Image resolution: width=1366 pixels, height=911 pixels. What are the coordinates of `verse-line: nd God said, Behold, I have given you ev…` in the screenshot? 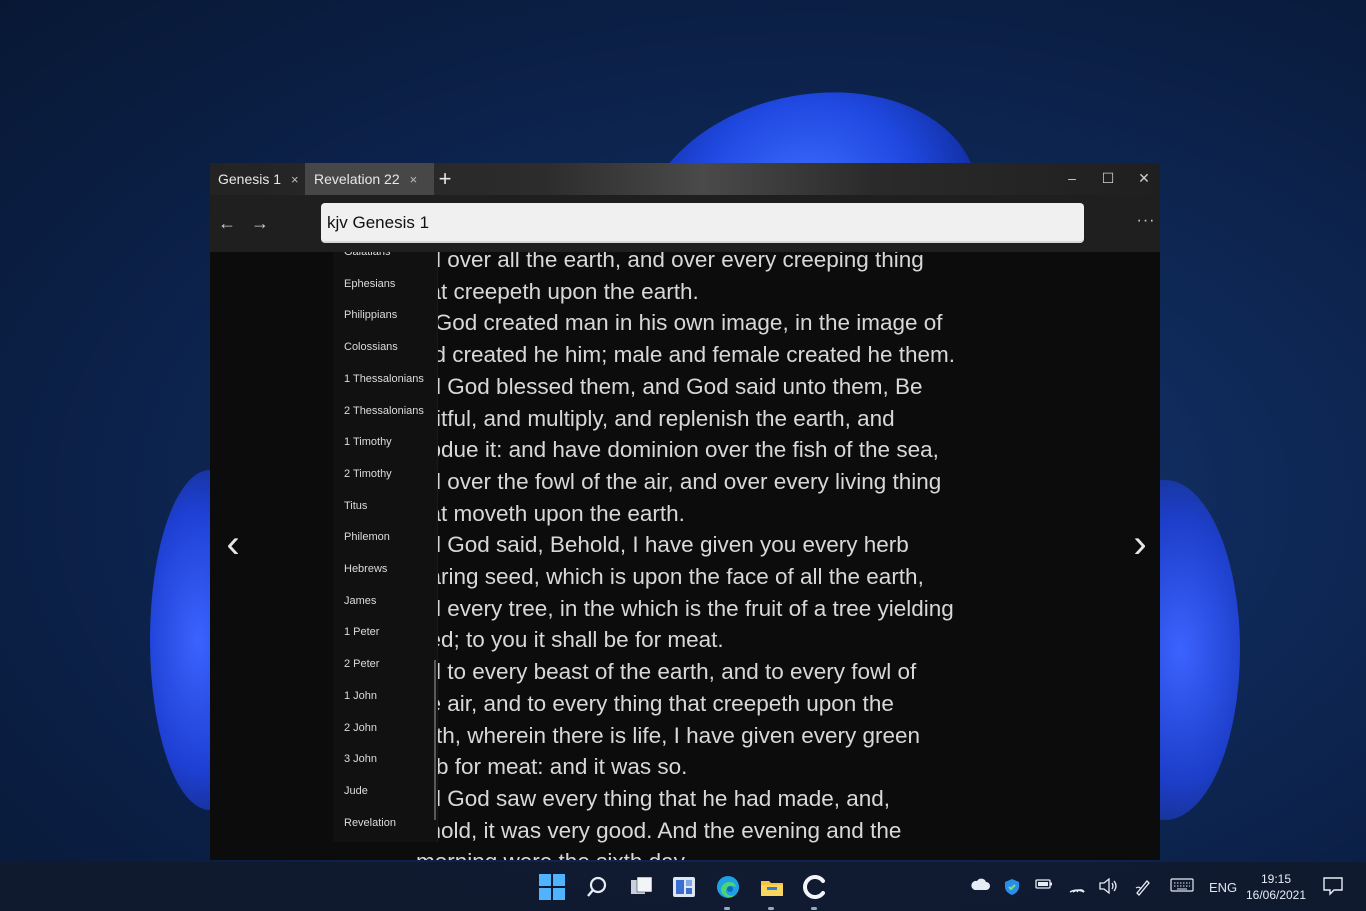 It's located at (662, 545).